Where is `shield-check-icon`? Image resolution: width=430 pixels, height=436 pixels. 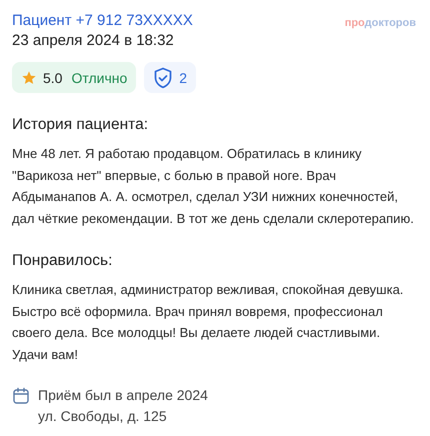 shield-check-icon is located at coordinates (163, 77).